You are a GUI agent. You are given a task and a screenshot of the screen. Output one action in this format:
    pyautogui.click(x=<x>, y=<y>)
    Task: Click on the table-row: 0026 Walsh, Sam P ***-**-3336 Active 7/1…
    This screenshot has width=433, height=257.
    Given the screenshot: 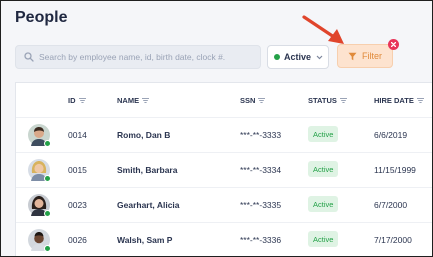 What is the action you would take?
    pyautogui.click(x=224, y=239)
    